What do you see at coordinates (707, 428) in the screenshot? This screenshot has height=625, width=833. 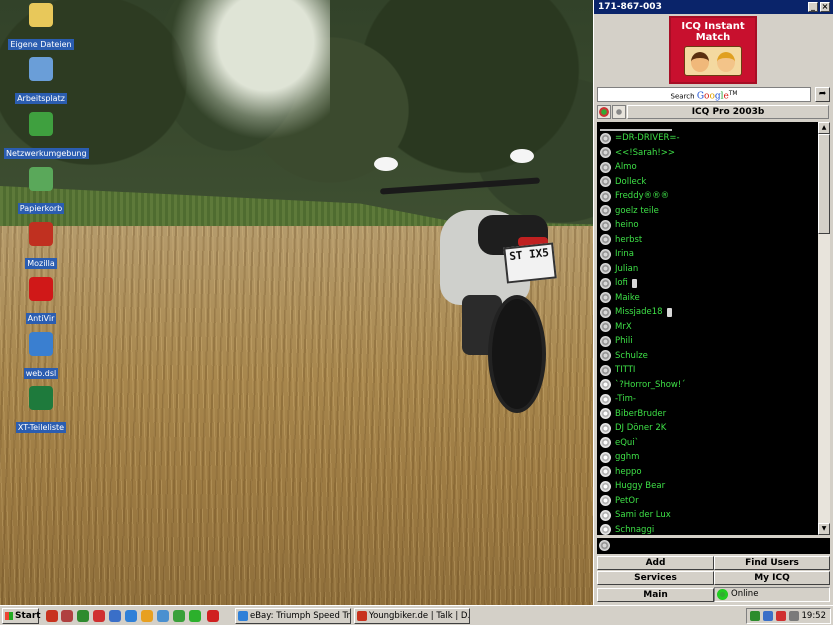 I see `contact-row: DJ Döner 2K` at bounding box center [707, 428].